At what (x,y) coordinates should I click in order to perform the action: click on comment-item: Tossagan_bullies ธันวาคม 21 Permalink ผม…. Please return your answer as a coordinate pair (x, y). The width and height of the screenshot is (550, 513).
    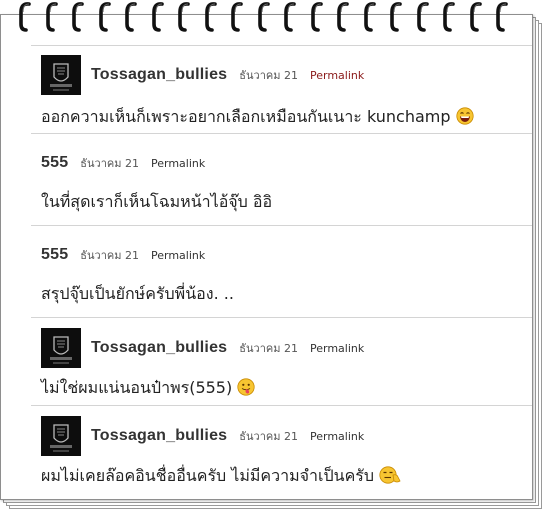
    Looking at the image, I should click on (281, 447).